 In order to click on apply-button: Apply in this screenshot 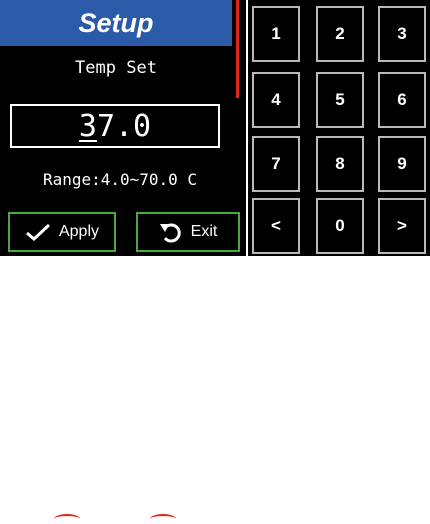, I will do `click(62, 232)`.